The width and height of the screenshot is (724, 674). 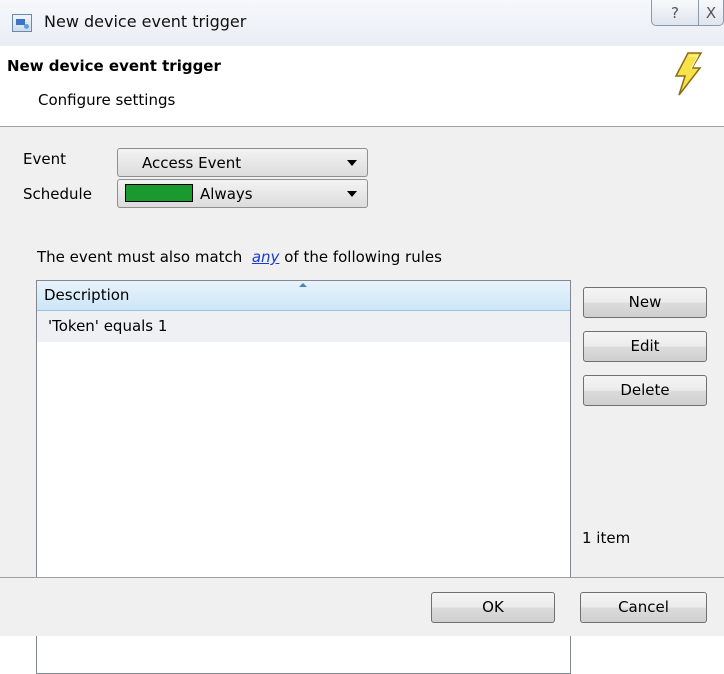 What do you see at coordinates (606, 538) in the screenshot?
I see `item-count: 1 item` at bounding box center [606, 538].